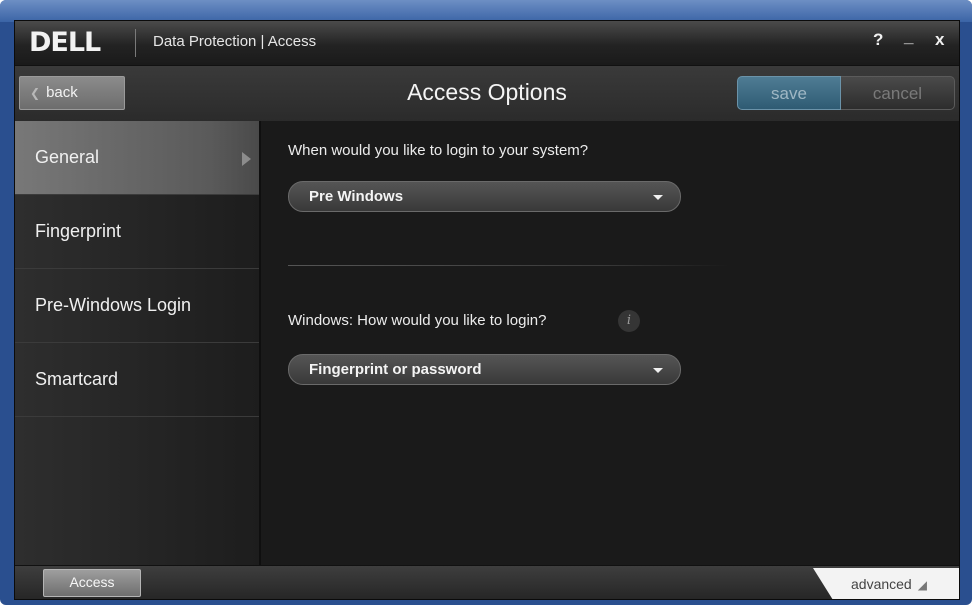  I want to click on advanced-label: advanced, so click(881, 584).